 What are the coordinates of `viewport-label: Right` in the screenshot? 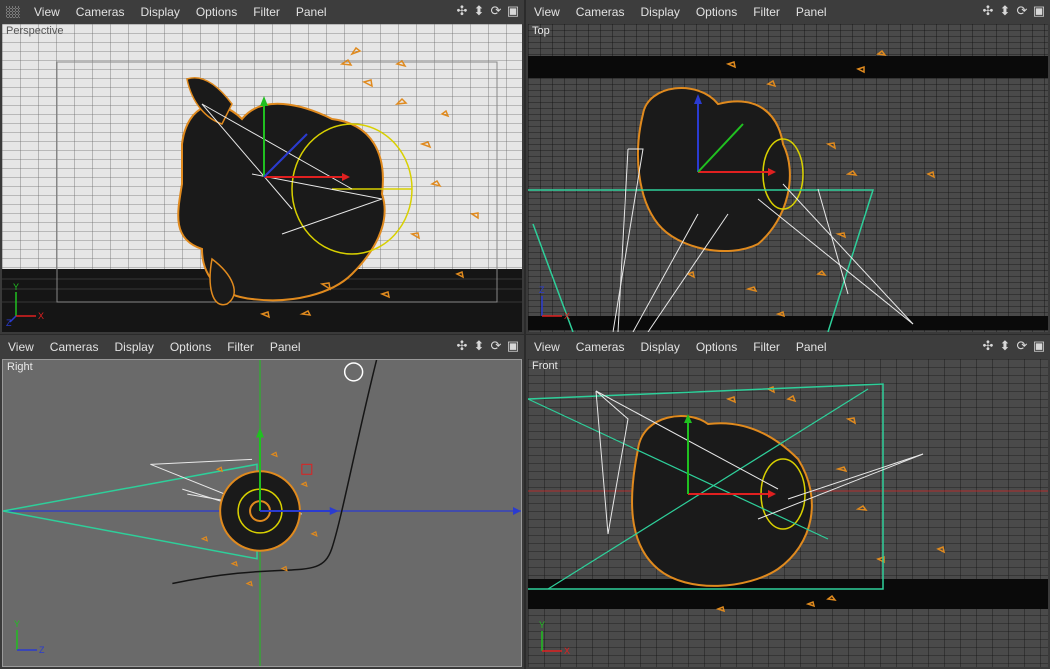 It's located at (20, 367).